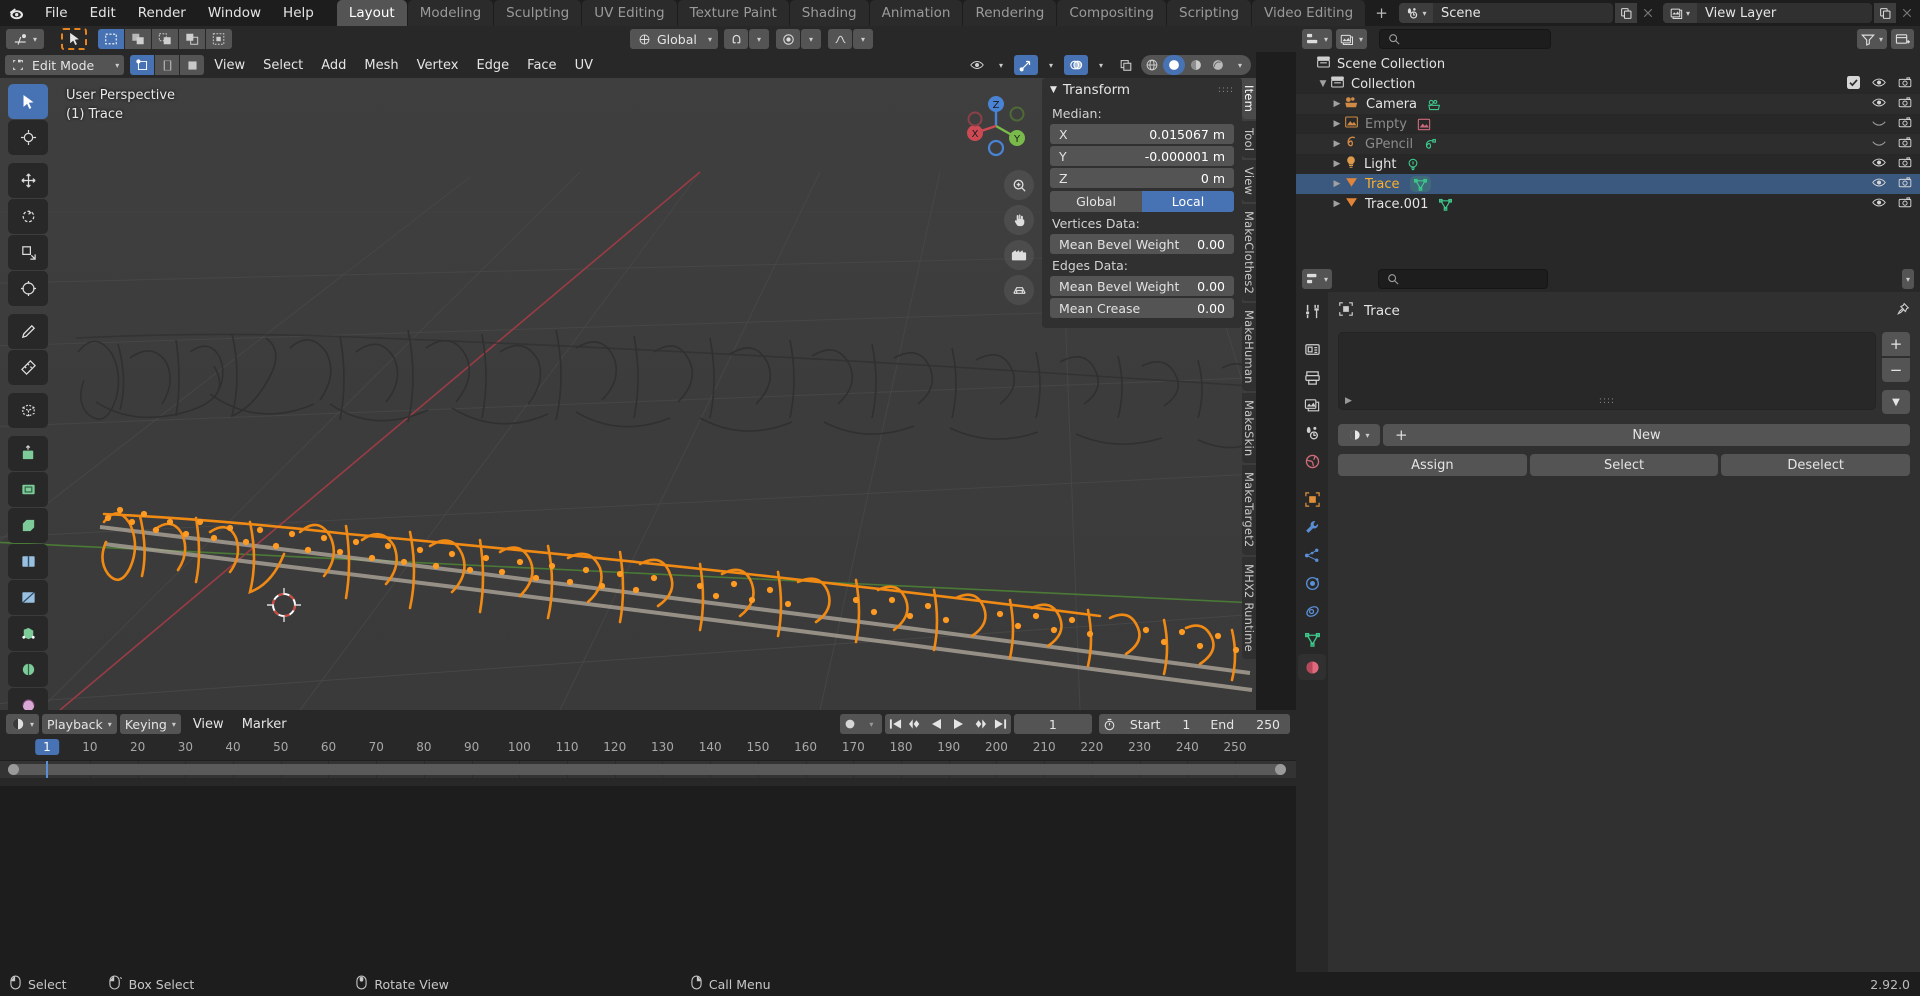 The height and width of the screenshot is (996, 1920). What do you see at coordinates (192, 65) in the screenshot?
I see `face-select-mode-icon` at bounding box center [192, 65].